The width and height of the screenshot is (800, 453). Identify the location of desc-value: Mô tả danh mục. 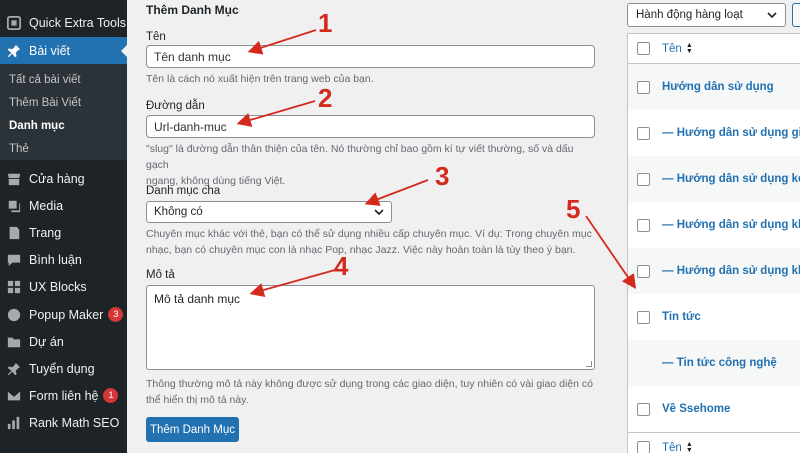
(197, 299).